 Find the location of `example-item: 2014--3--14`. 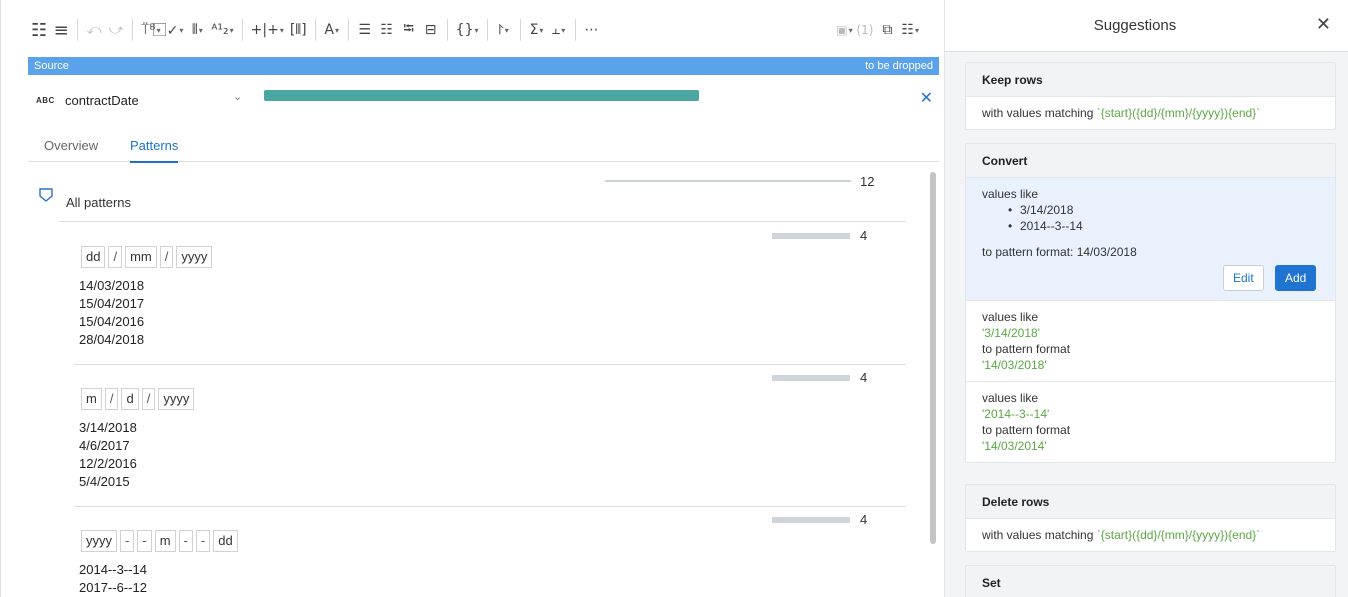

example-item: 2014--3--14 is located at coordinates (1163, 226).